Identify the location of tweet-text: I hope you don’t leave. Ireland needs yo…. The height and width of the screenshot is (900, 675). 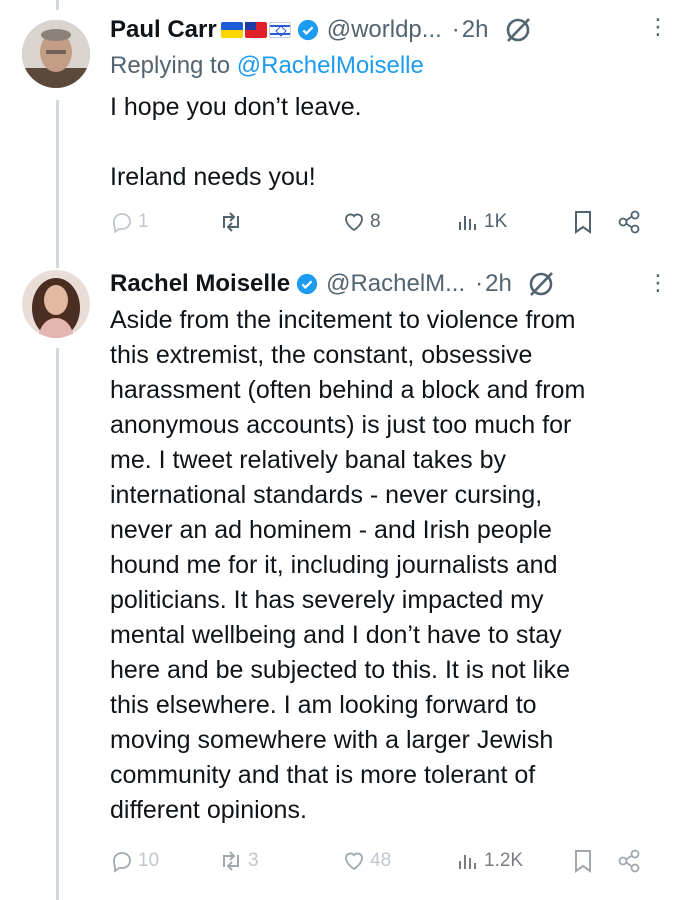
(236, 142).